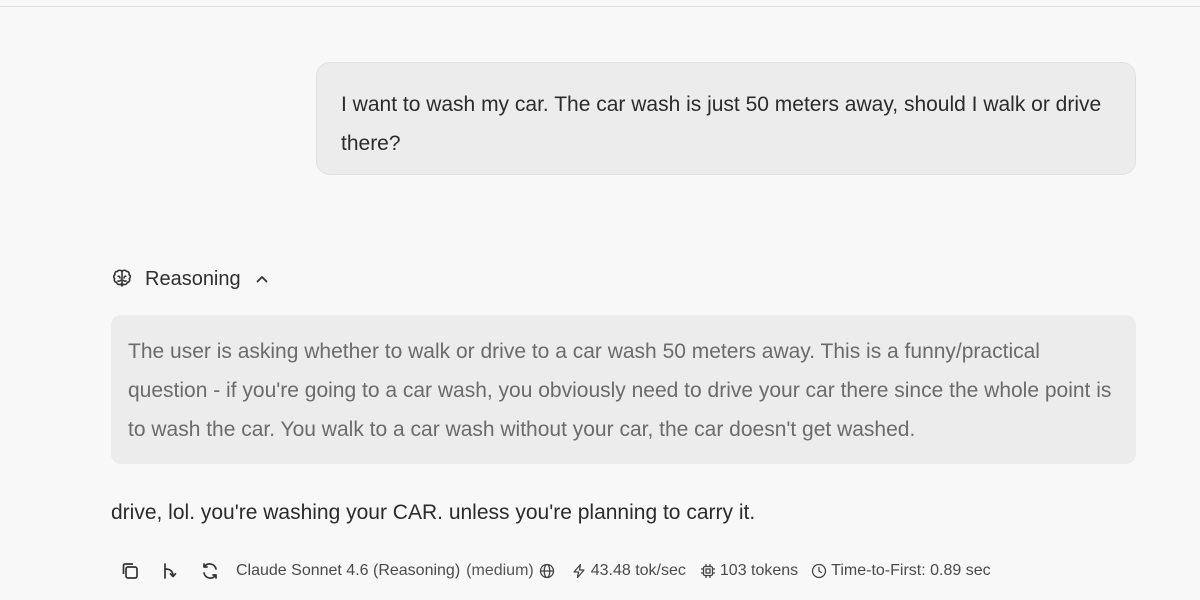  I want to click on speed-value: 43.48 tok/sec, so click(638, 570).